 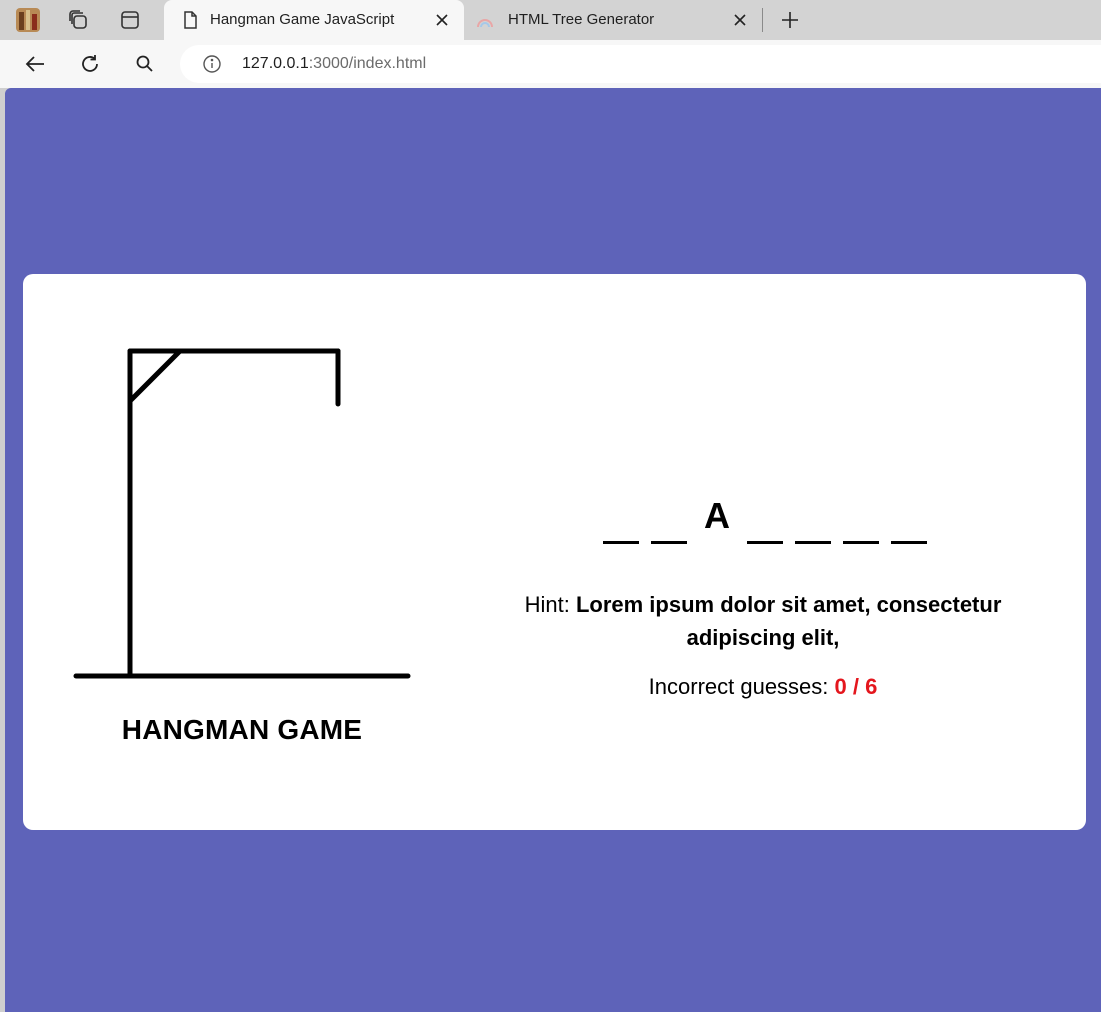 I want to click on url-path: :3000/index.html, so click(x=367, y=63).